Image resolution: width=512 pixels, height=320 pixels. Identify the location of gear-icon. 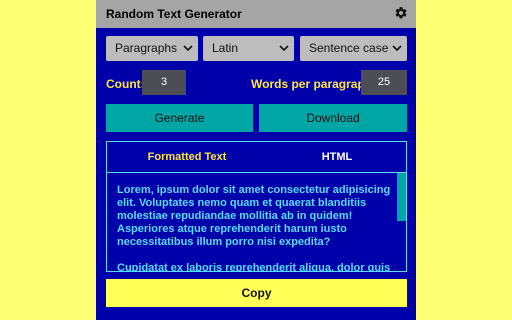
(401, 13).